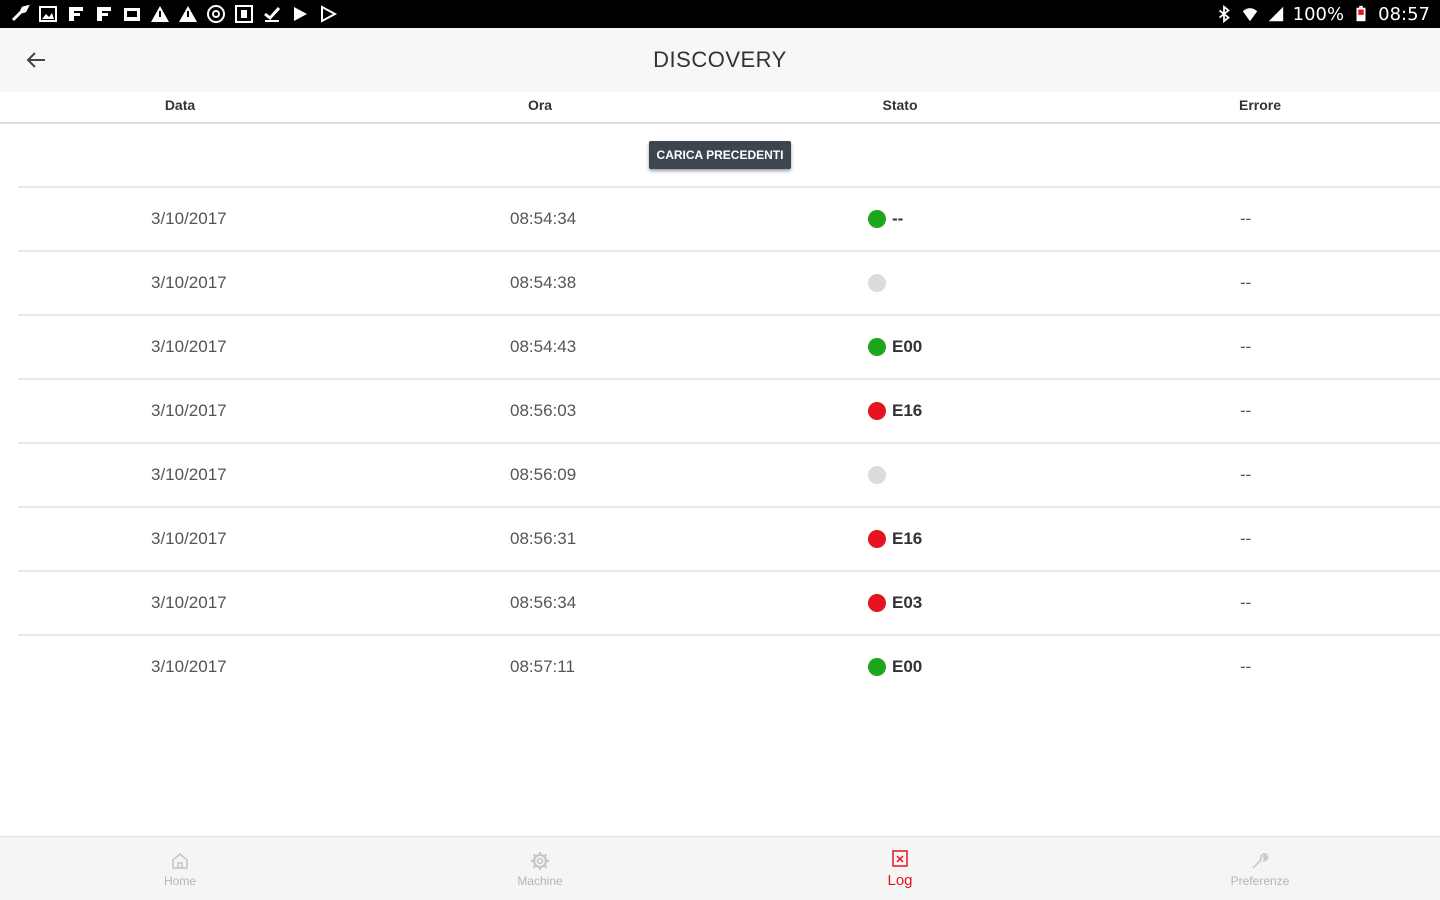 Image resolution: width=1440 pixels, height=900 pixels. I want to click on column-header-ora: Ora, so click(540, 105).